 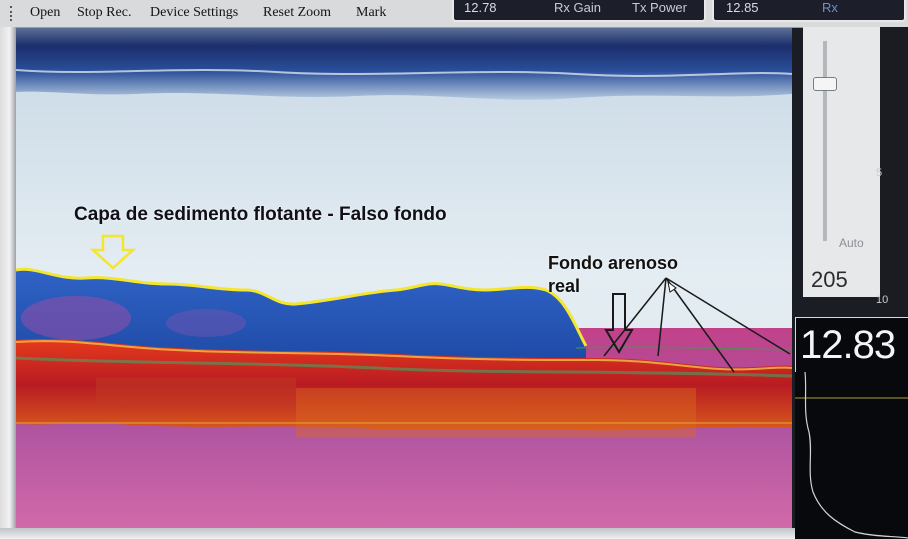 I want to click on photo-frame-bottom, so click(x=397, y=533).